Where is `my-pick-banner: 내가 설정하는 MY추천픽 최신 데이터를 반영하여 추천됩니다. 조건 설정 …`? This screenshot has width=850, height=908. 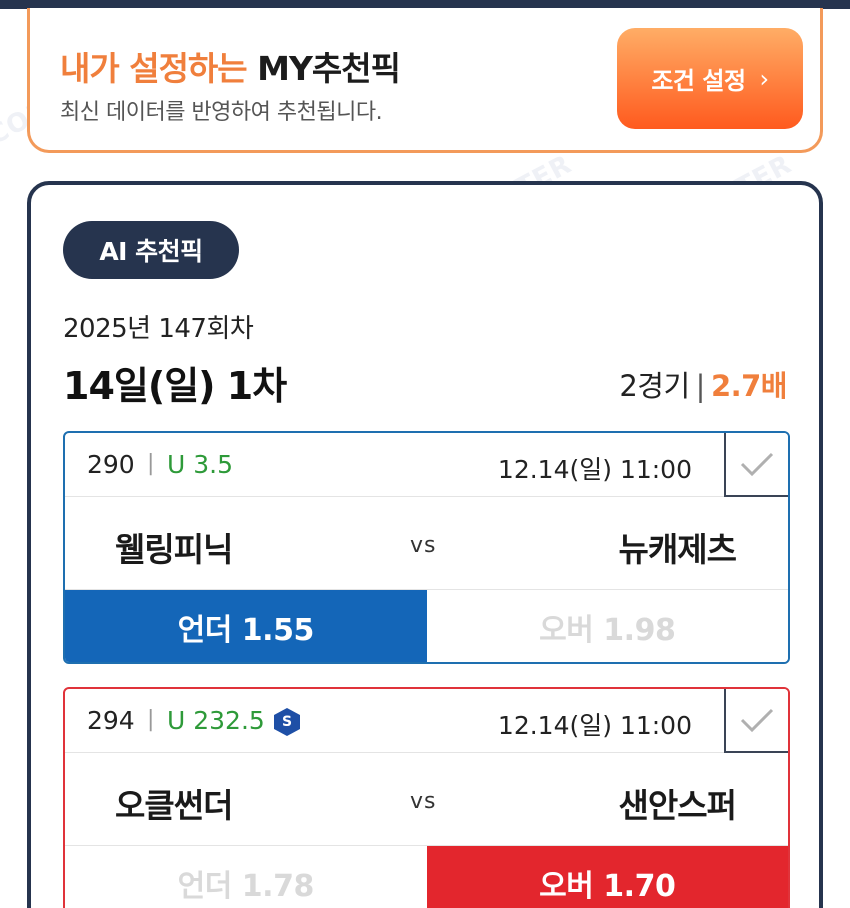
my-pick-banner: 내가 설정하는 MY추천픽 최신 데이터를 반영하여 추천됩니다. 조건 설정 … is located at coordinates (425, 80).